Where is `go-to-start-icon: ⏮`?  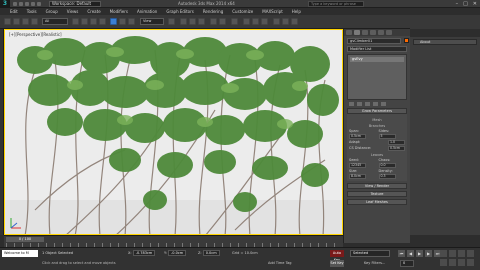
go-to-start-icon: ⏮ is located at coordinates (401, 253).